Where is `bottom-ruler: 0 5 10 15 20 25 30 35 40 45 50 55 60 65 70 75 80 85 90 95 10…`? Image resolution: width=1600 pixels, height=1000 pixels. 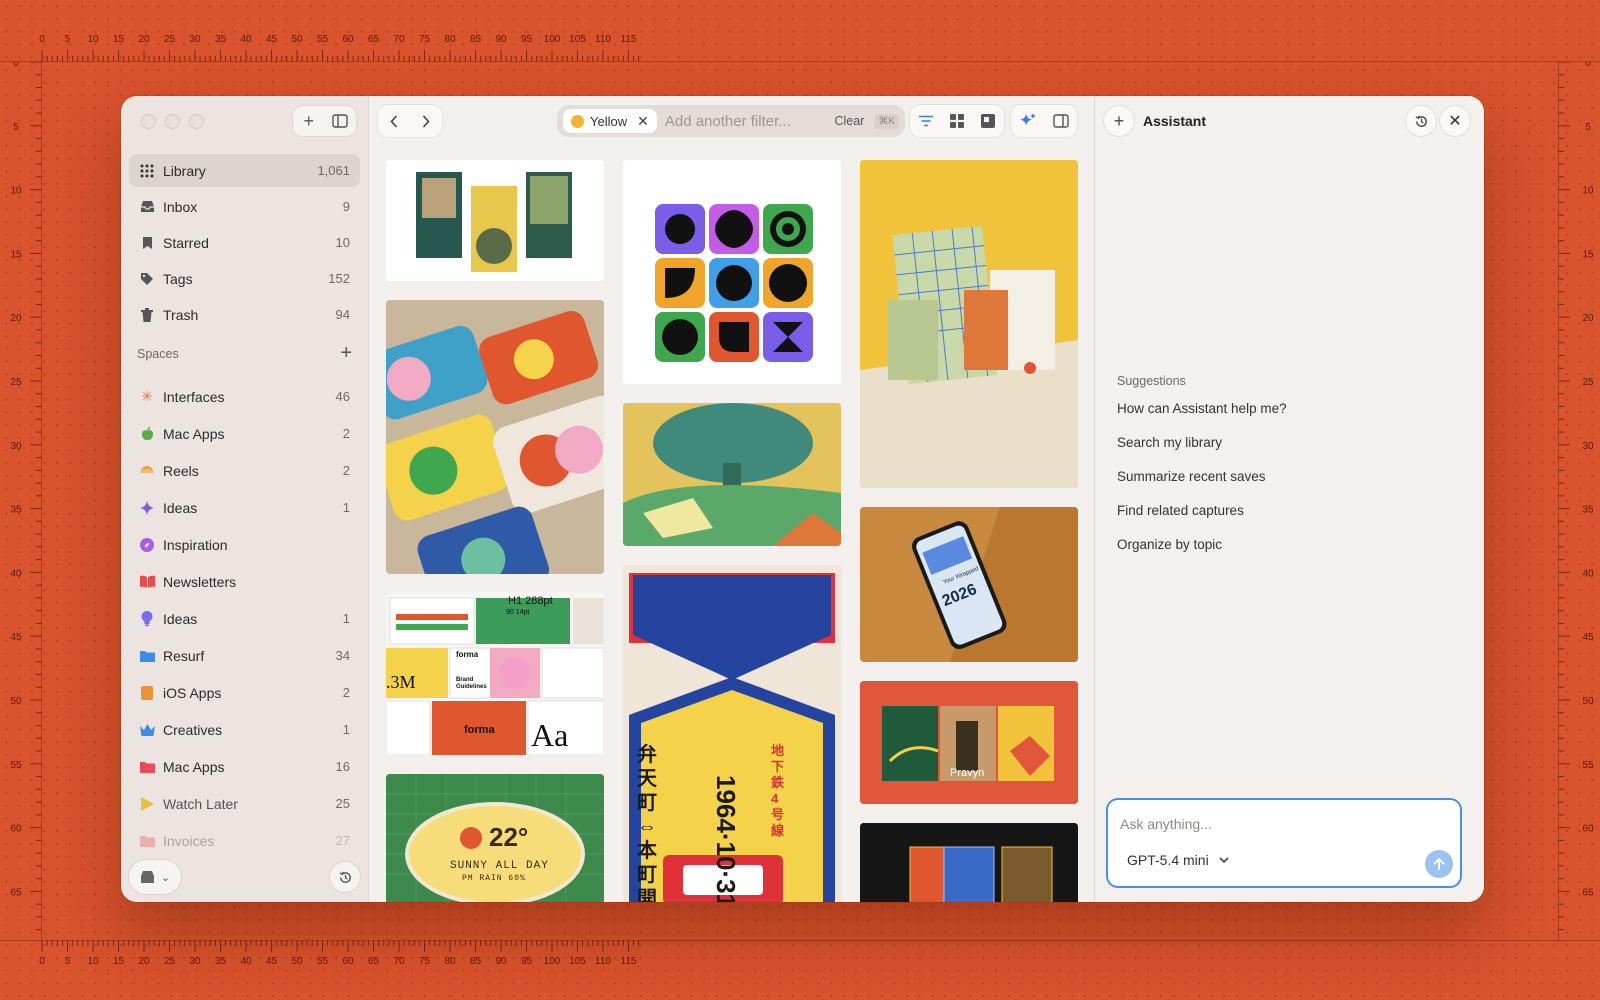 bottom-ruler: 0 5 10 15 20 25 30 35 40 45 50 55 60 65 70 75 80 85 90 95 10… is located at coordinates (800, 970).